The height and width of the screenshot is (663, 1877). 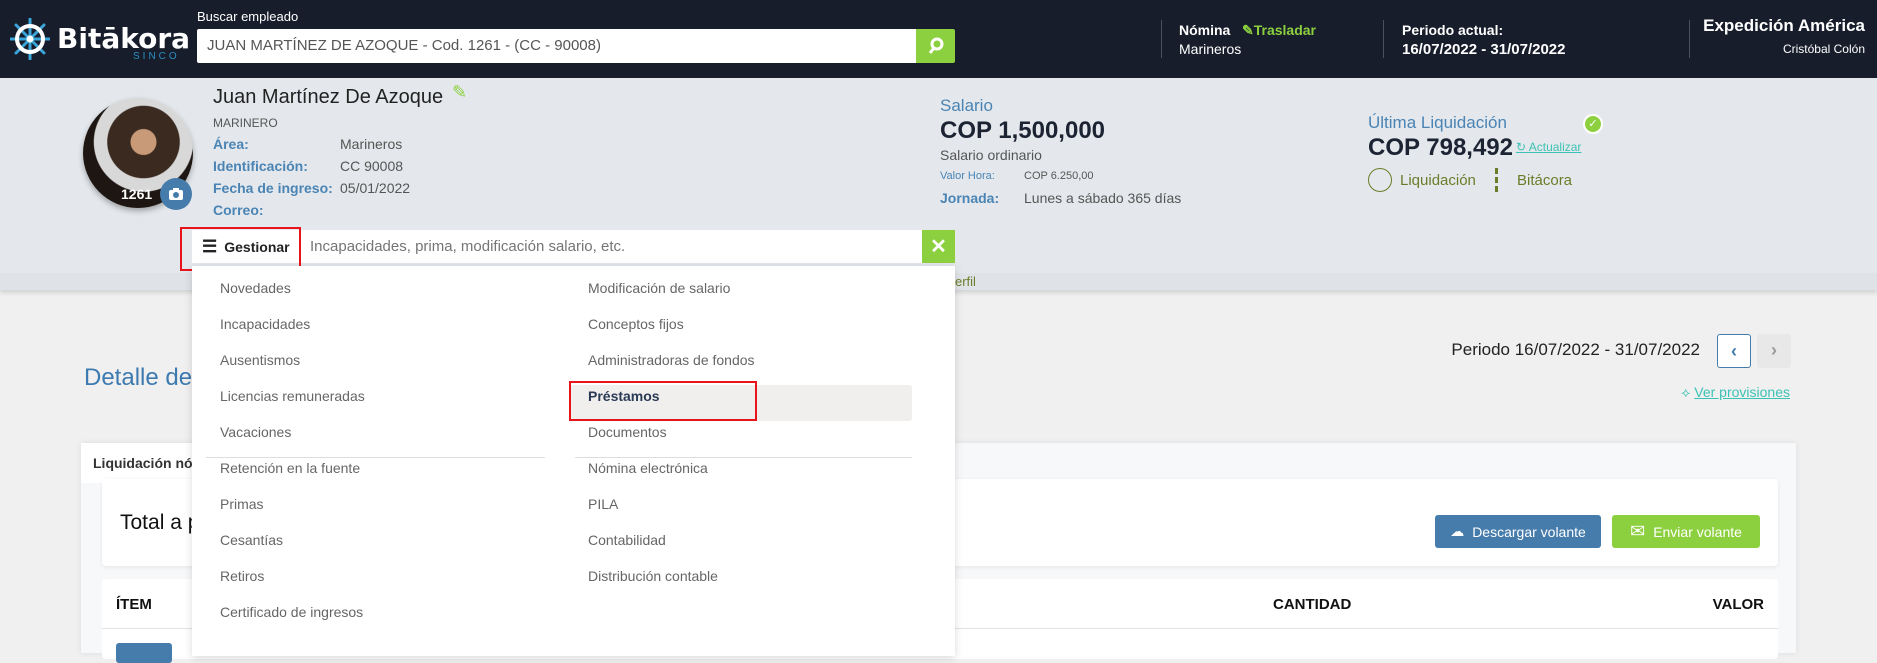 What do you see at coordinates (372, 166) in the screenshot?
I see `field-value: CC 90008` at bounding box center [372, 166].